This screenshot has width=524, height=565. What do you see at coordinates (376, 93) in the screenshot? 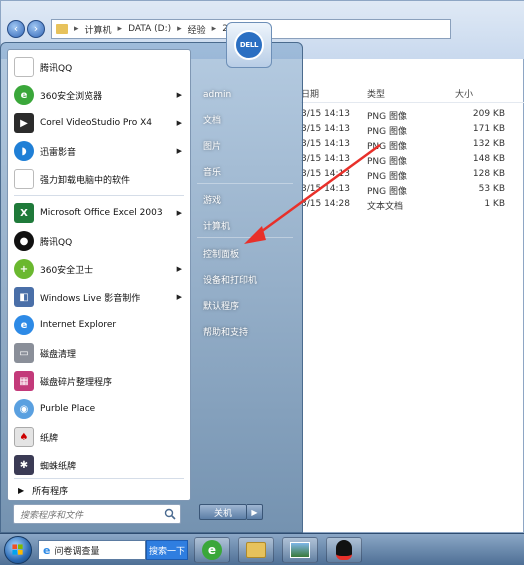
I see `column-type: 类型` at bounding box center [376, 93].